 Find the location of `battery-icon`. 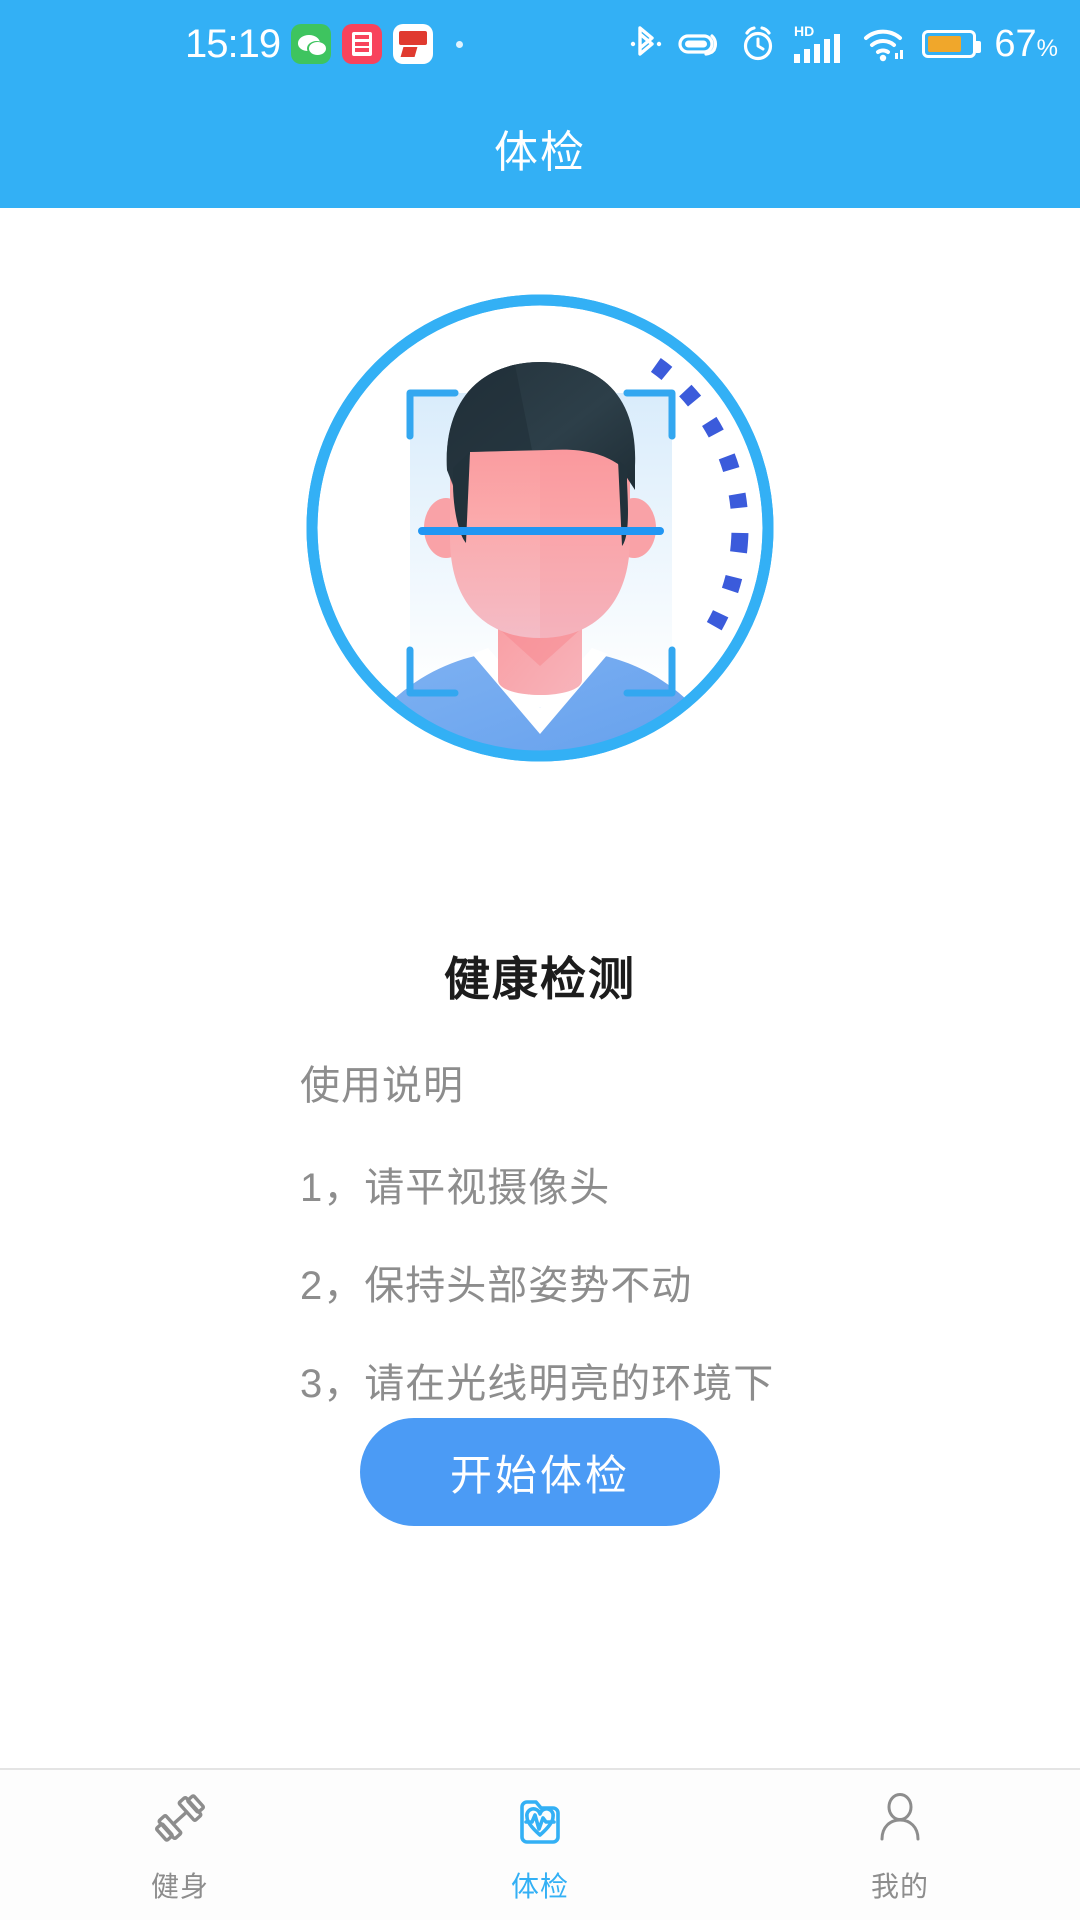

battery-icon is located at coordinates (952, 44).